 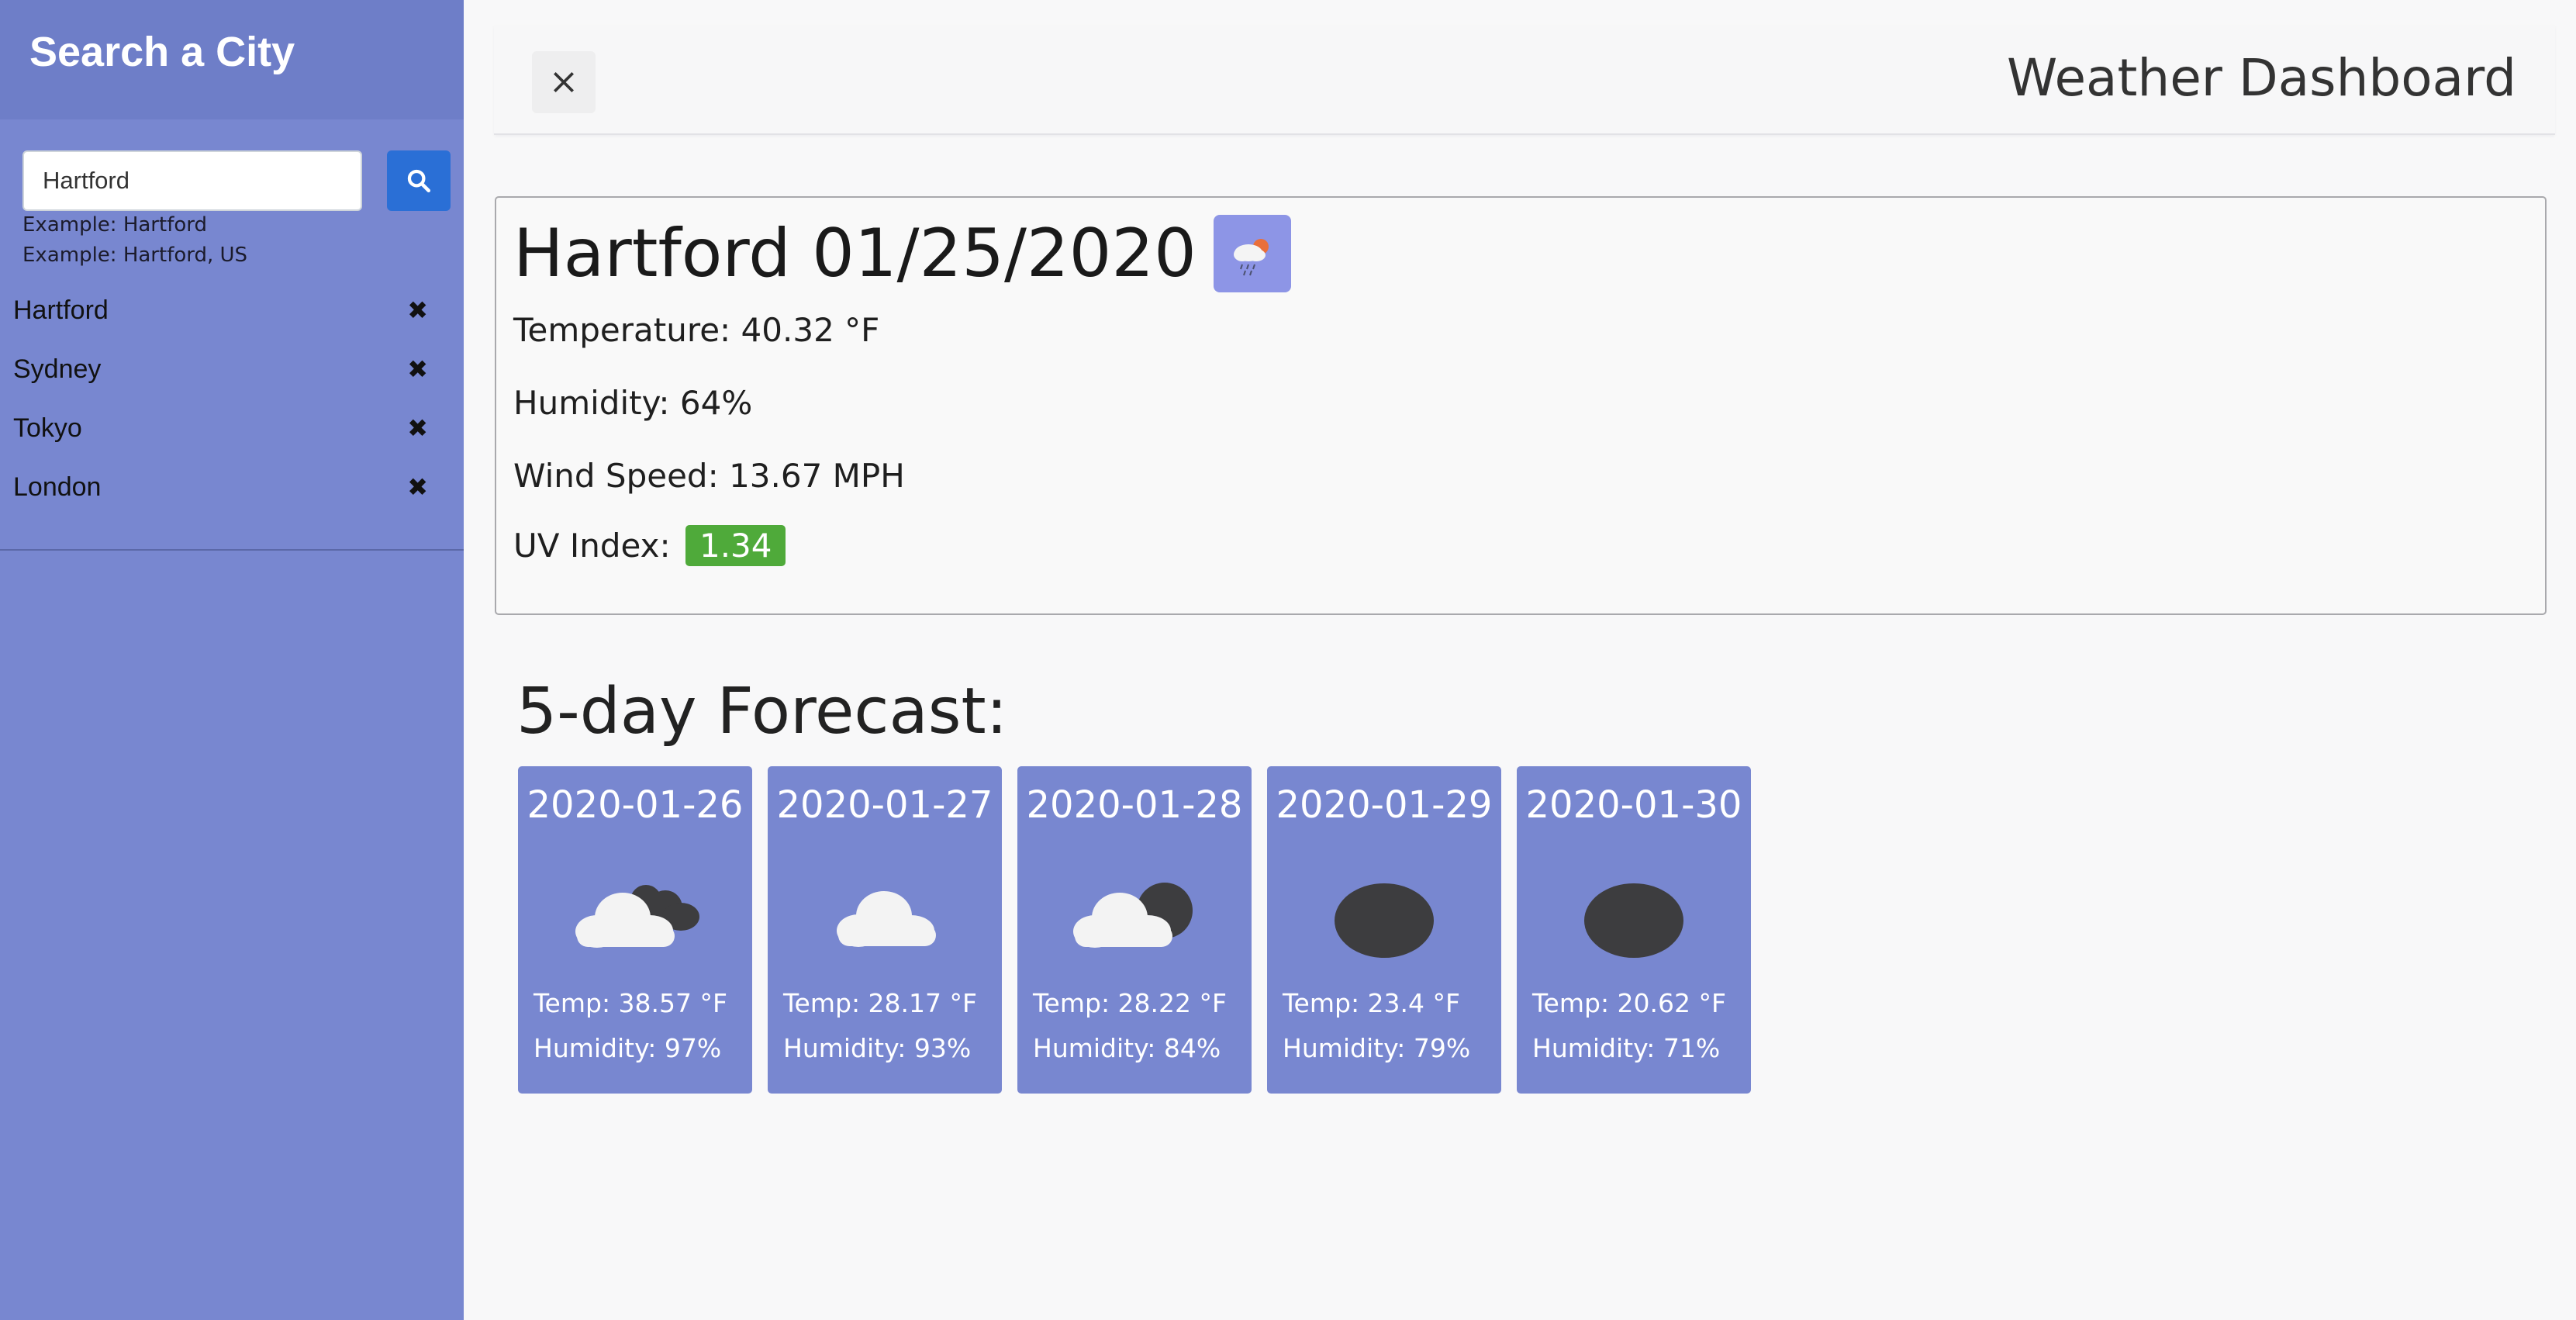 What do you see at coordinates (885, 805) in the screenshot?
I see `forecast-date: 2020-01-27` at bounding box center [885, 805].